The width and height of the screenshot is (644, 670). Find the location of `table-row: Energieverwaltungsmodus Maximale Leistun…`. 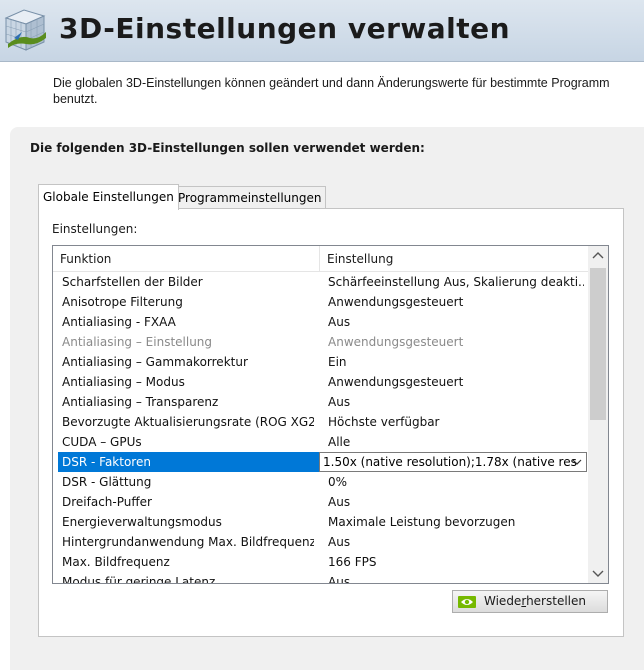

table-row: Energieverwaltungsmodus Maximale Leistun… is located at coordinates (320, 522).